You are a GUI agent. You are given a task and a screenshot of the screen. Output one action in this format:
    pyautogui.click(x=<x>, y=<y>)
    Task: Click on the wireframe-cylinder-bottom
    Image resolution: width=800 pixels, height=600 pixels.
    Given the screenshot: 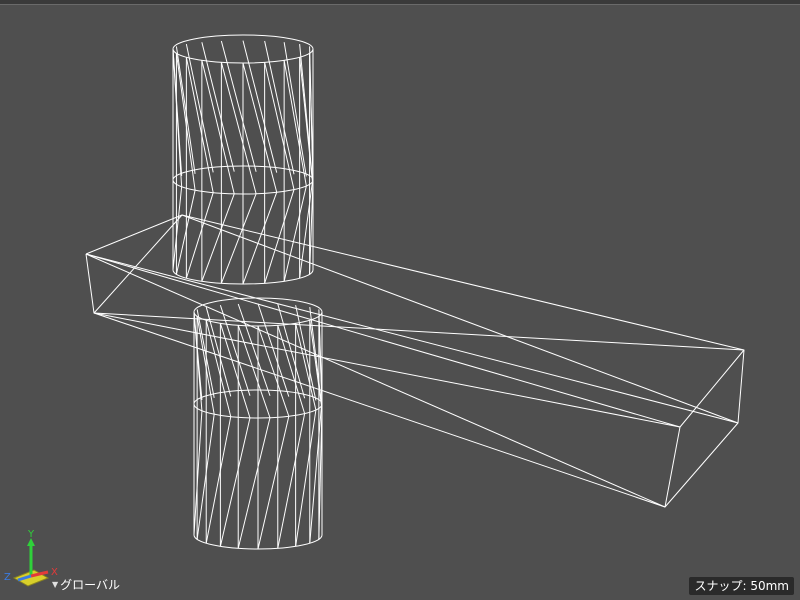 What is the action you would take?
    pyautogui.click(x=258, y=423)
    